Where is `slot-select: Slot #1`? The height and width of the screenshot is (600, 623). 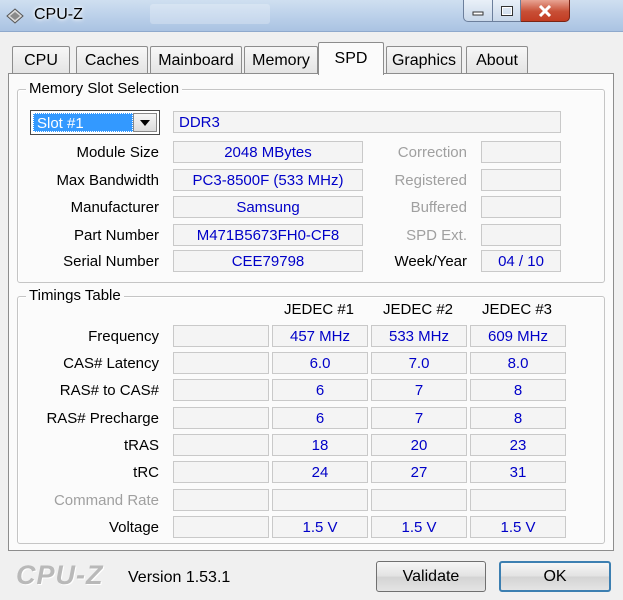 slot-select: Slot #1 is located at coordinates (95, 122).